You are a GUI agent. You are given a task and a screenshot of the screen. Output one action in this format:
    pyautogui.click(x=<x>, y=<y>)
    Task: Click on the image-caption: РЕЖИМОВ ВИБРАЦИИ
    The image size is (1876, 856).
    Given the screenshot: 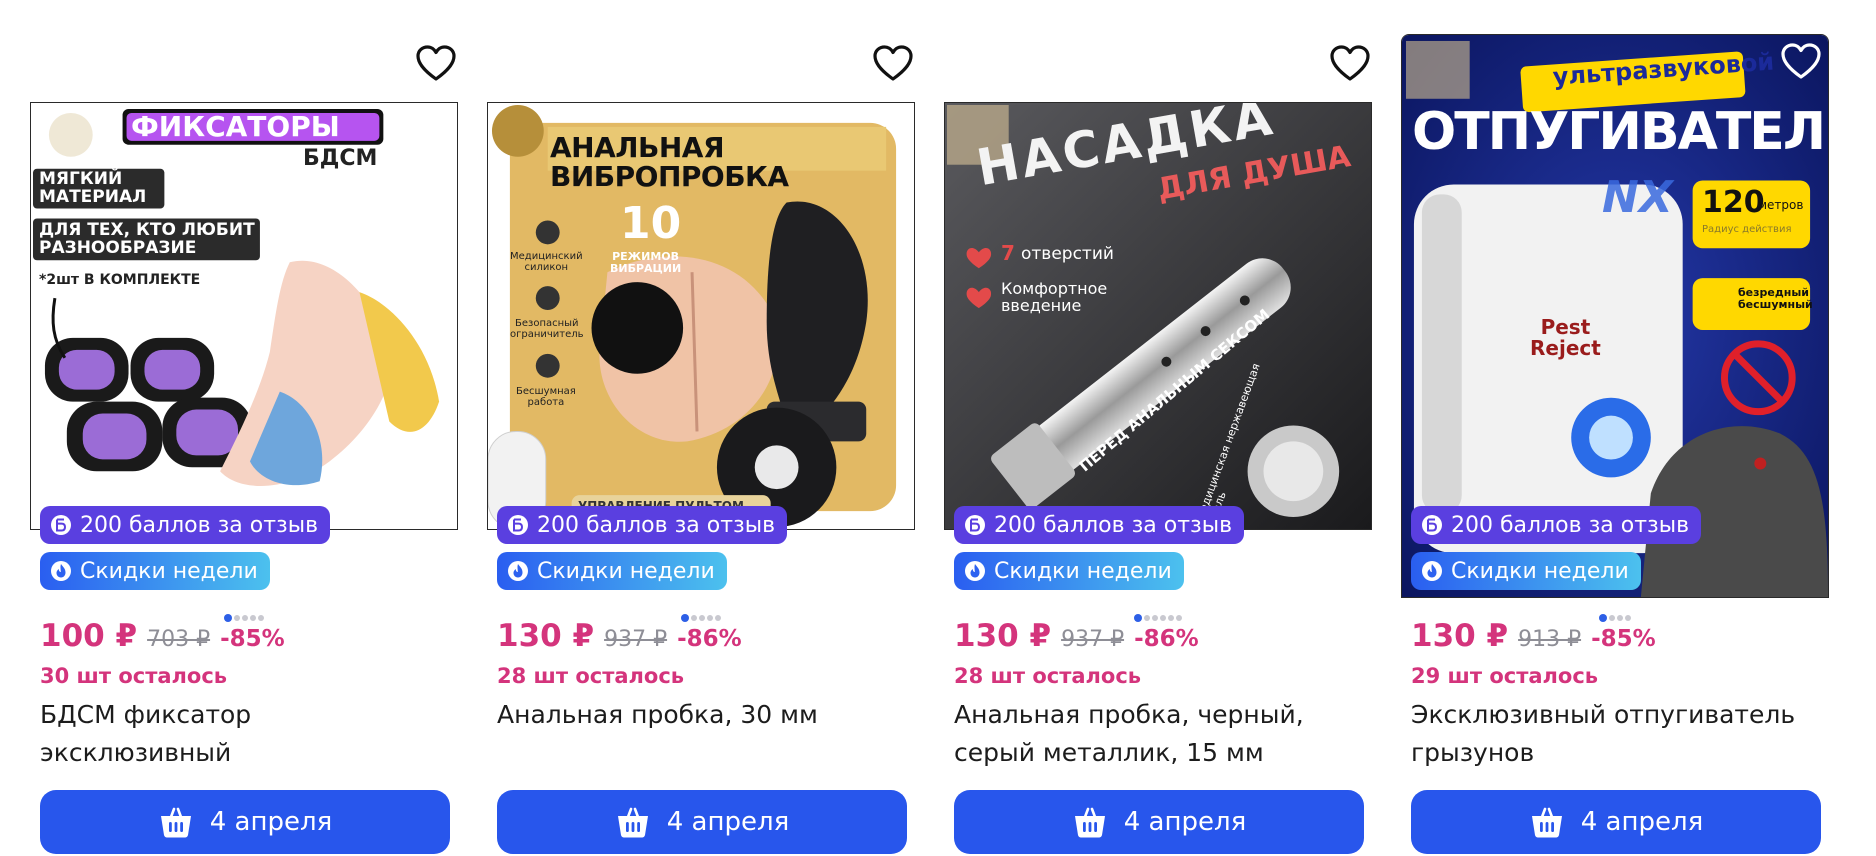 What is the action you would take?
    pyautogui.click(x=646, y=262)
    